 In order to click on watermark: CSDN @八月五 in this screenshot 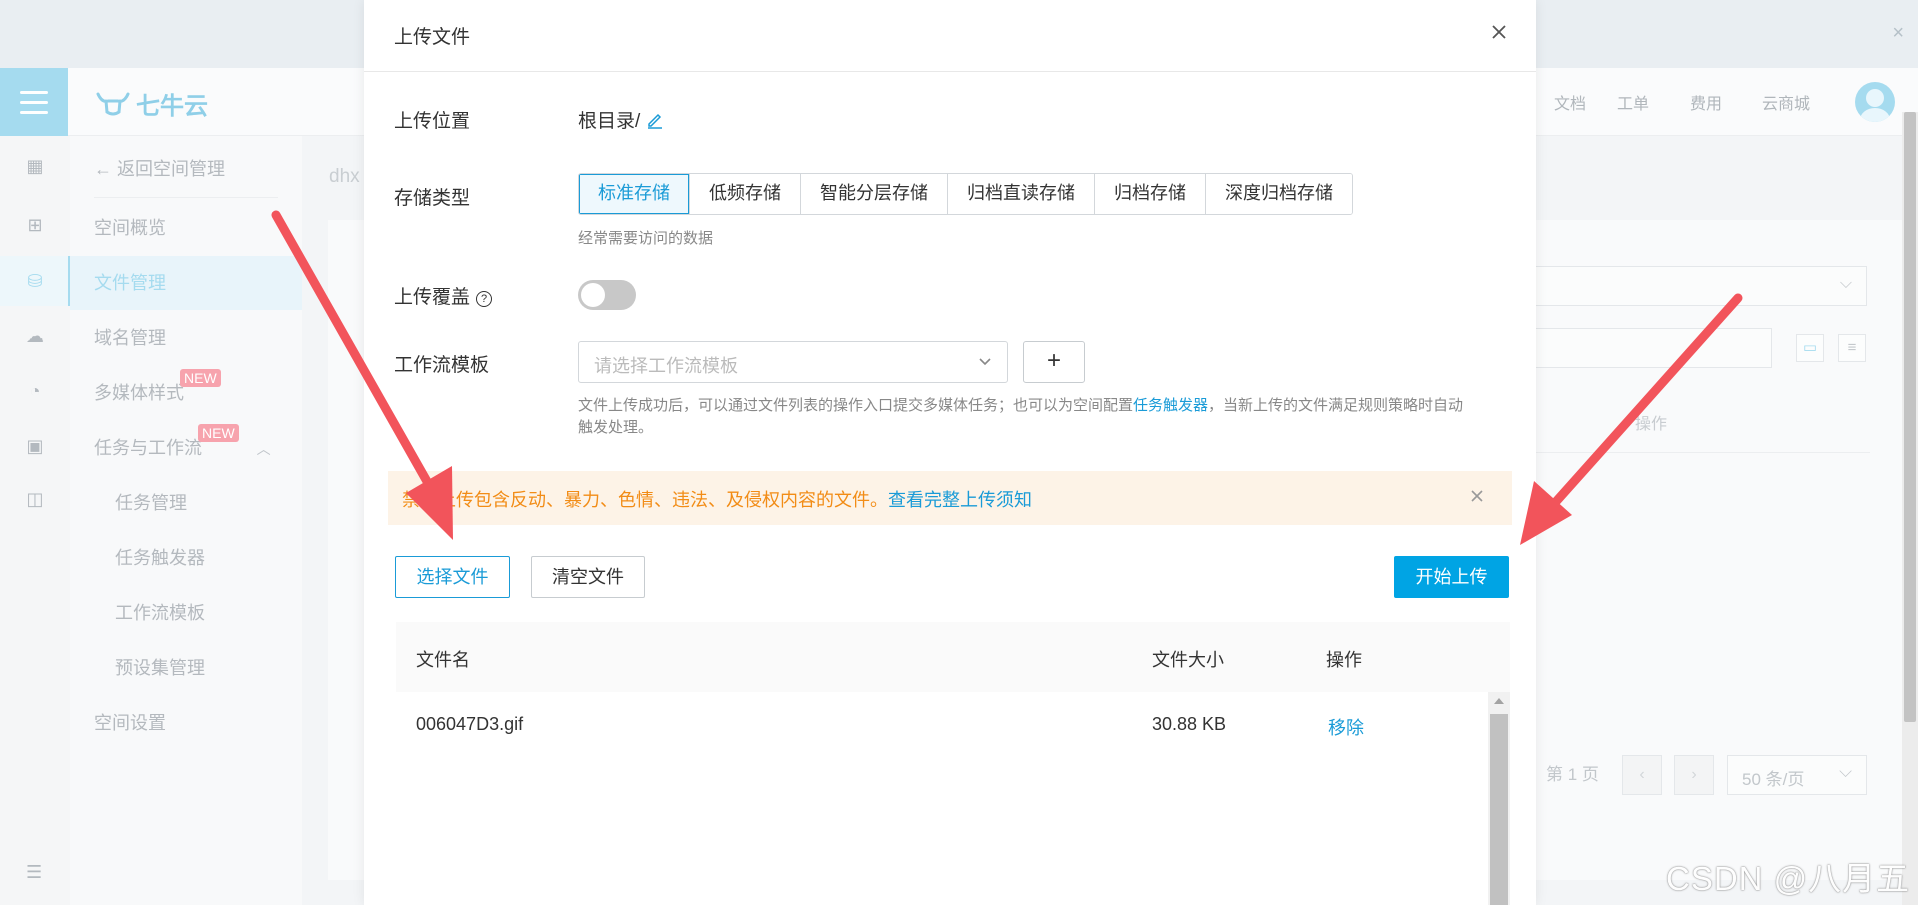, I will do `click(1788, 878)`.